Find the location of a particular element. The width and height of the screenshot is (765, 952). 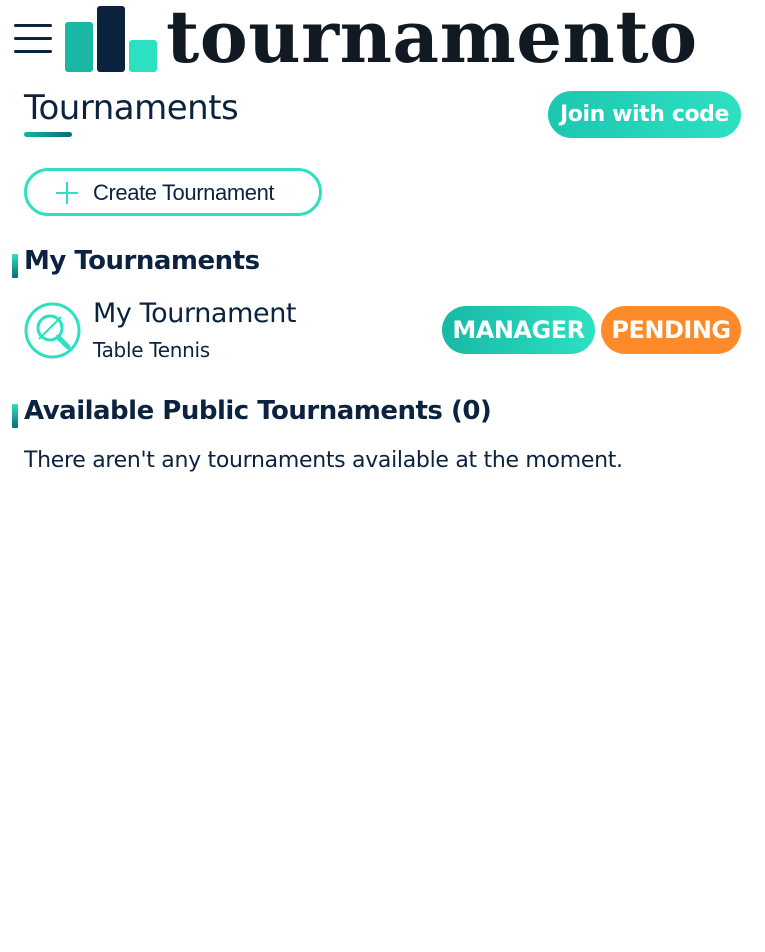

create-tournament-button: Create Tournament is located at coordinates (173, 192).